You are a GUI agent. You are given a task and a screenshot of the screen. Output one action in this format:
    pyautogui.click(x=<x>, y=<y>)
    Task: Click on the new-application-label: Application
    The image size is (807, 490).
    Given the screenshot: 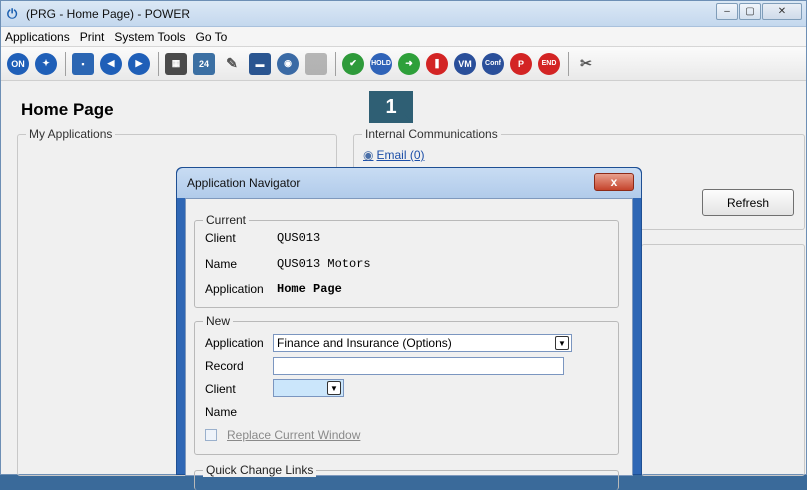 What is the action you would take?
    pyautogui.click(x=234, y=343)
    